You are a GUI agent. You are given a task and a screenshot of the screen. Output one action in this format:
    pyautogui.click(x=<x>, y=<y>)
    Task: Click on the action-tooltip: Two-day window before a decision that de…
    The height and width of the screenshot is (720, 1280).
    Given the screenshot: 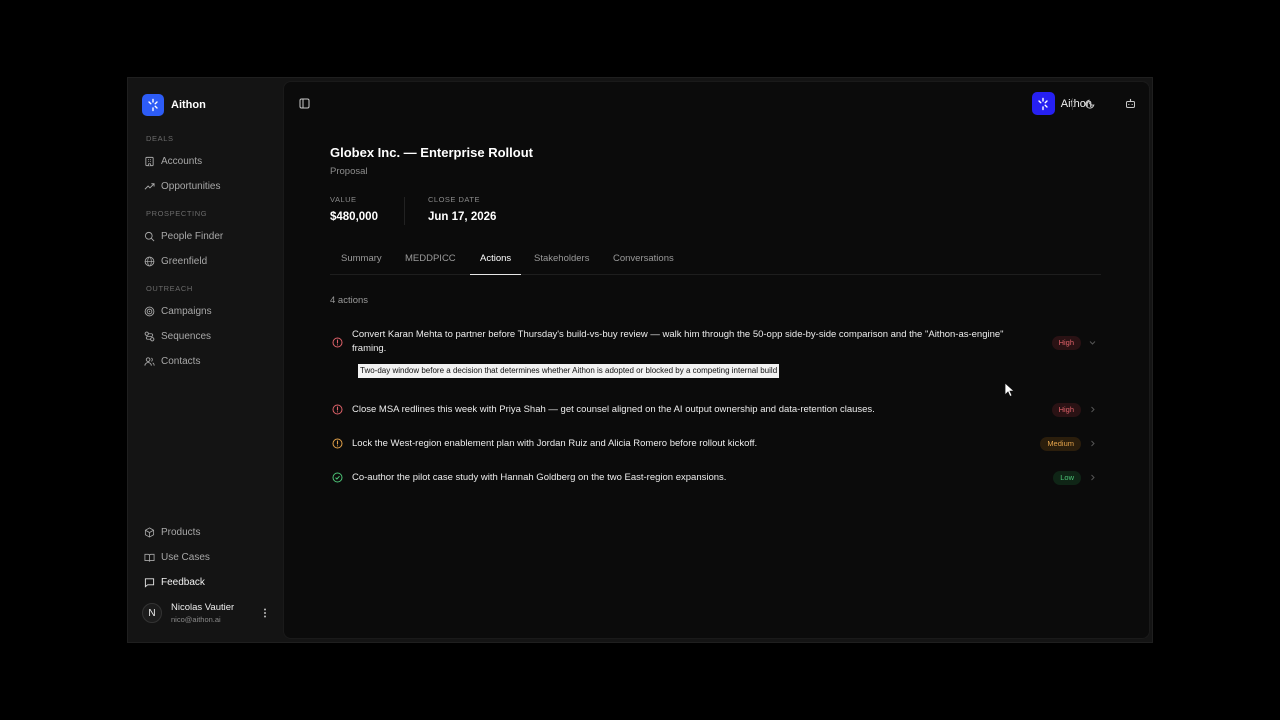 What is the action you would take?
    pyautogui.click(x=569, y=371)
    